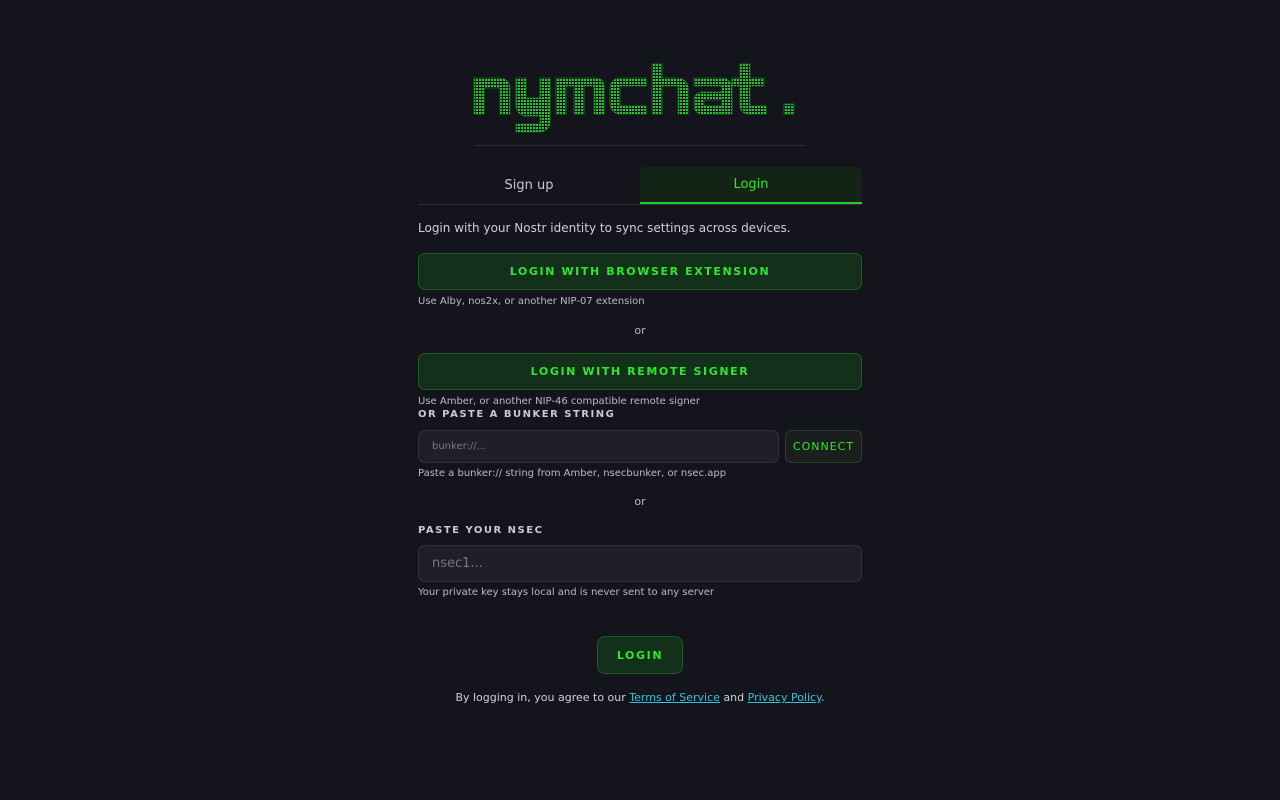  I want to click on tab-signup: Sign up, so click(529, 185).